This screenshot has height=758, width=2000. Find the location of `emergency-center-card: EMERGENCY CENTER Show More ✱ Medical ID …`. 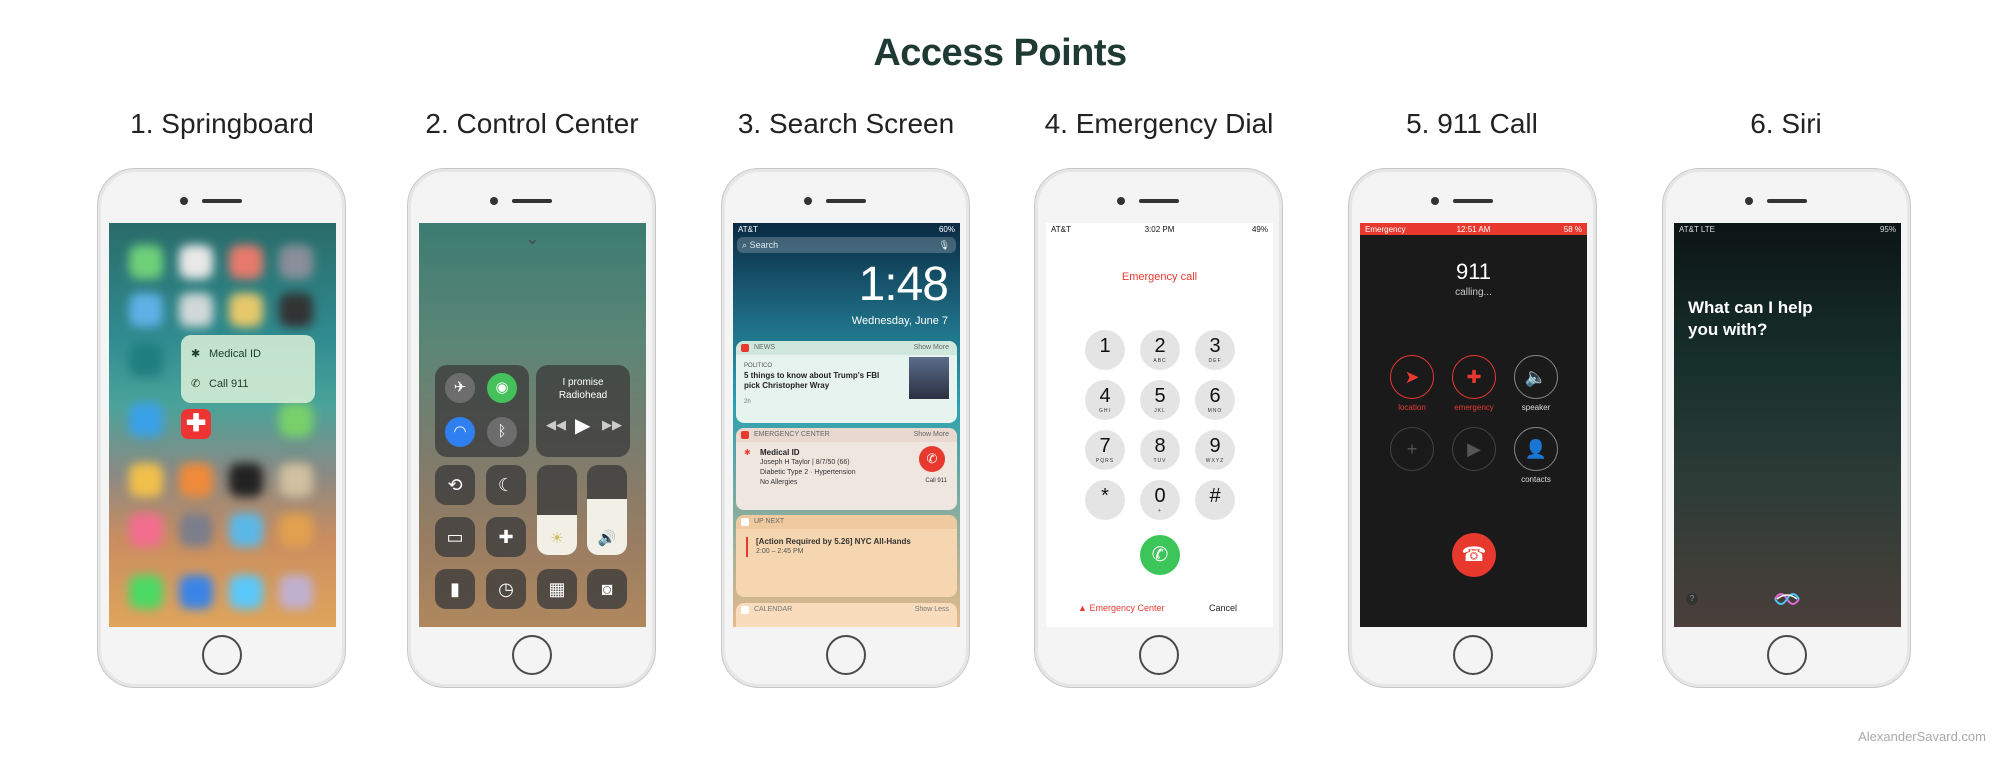

emergency-center-card: EMERGENCY CENTER Show More ✱ Medical ID … is located at coordinates (846, 469).